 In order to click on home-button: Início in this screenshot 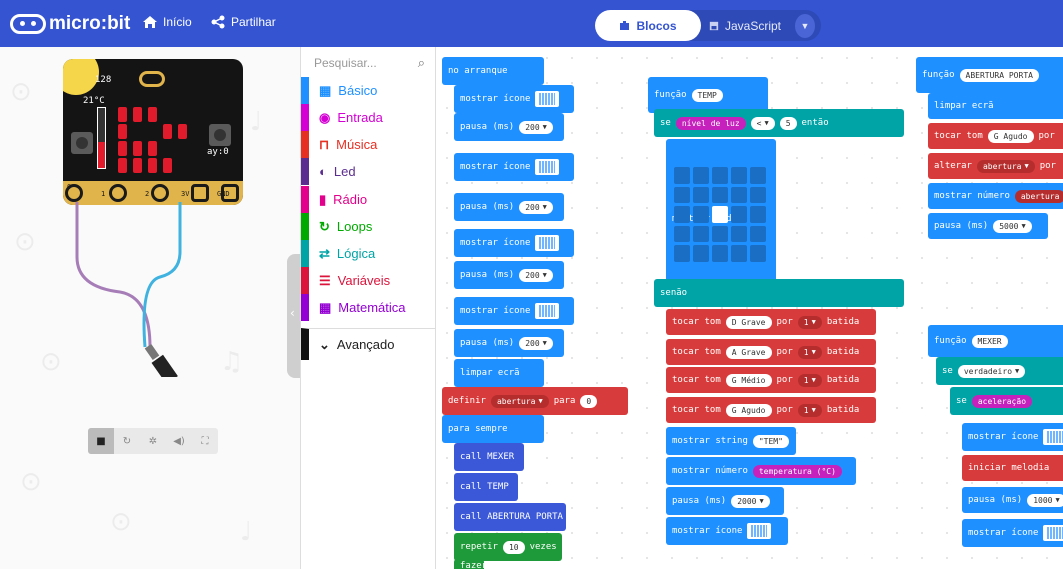, I will do `click(167, 22)`.